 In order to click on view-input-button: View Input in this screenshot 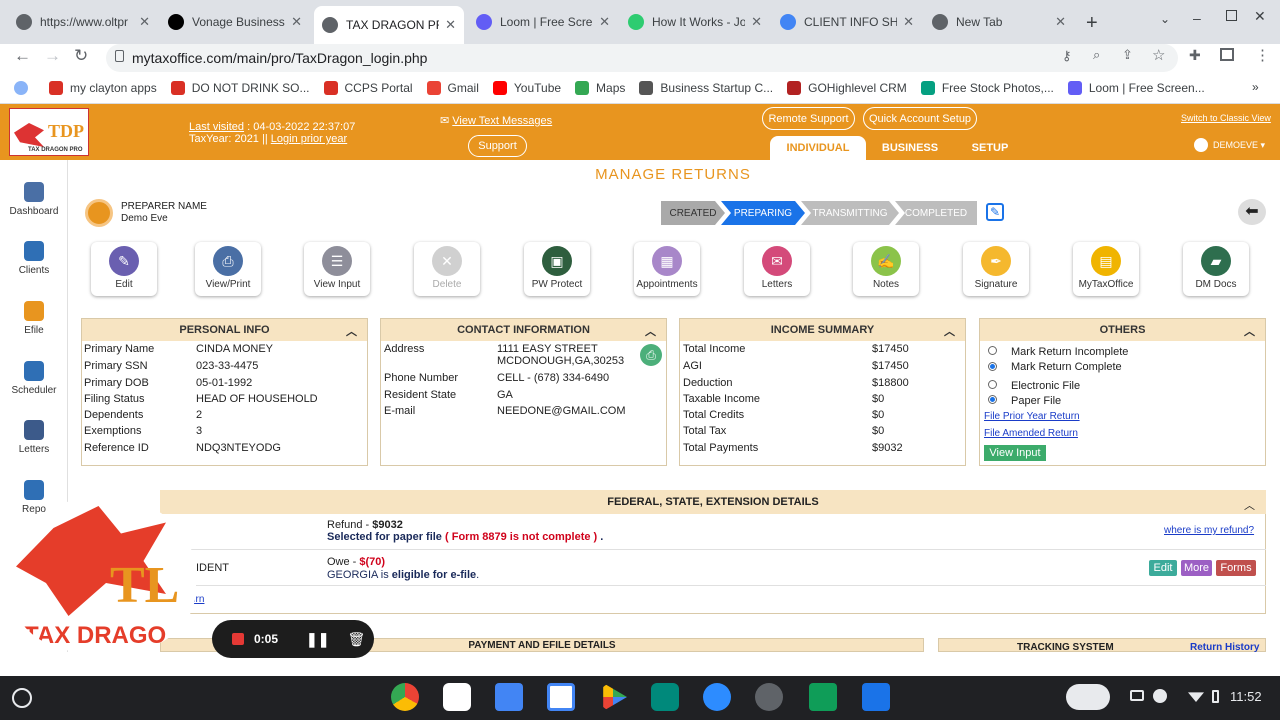, I will do `click(1015, 453)`.